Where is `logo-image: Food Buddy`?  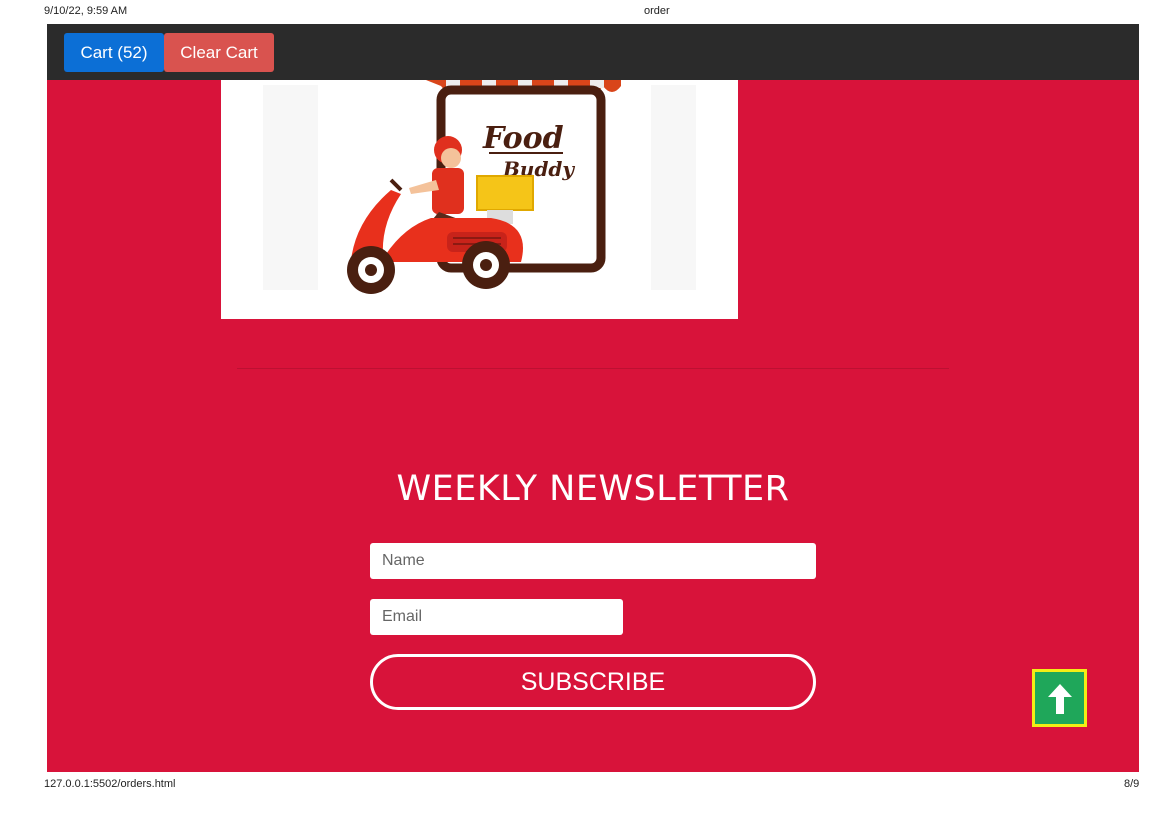 logo-image: Food Buddy is located at coordinates (479, 199).